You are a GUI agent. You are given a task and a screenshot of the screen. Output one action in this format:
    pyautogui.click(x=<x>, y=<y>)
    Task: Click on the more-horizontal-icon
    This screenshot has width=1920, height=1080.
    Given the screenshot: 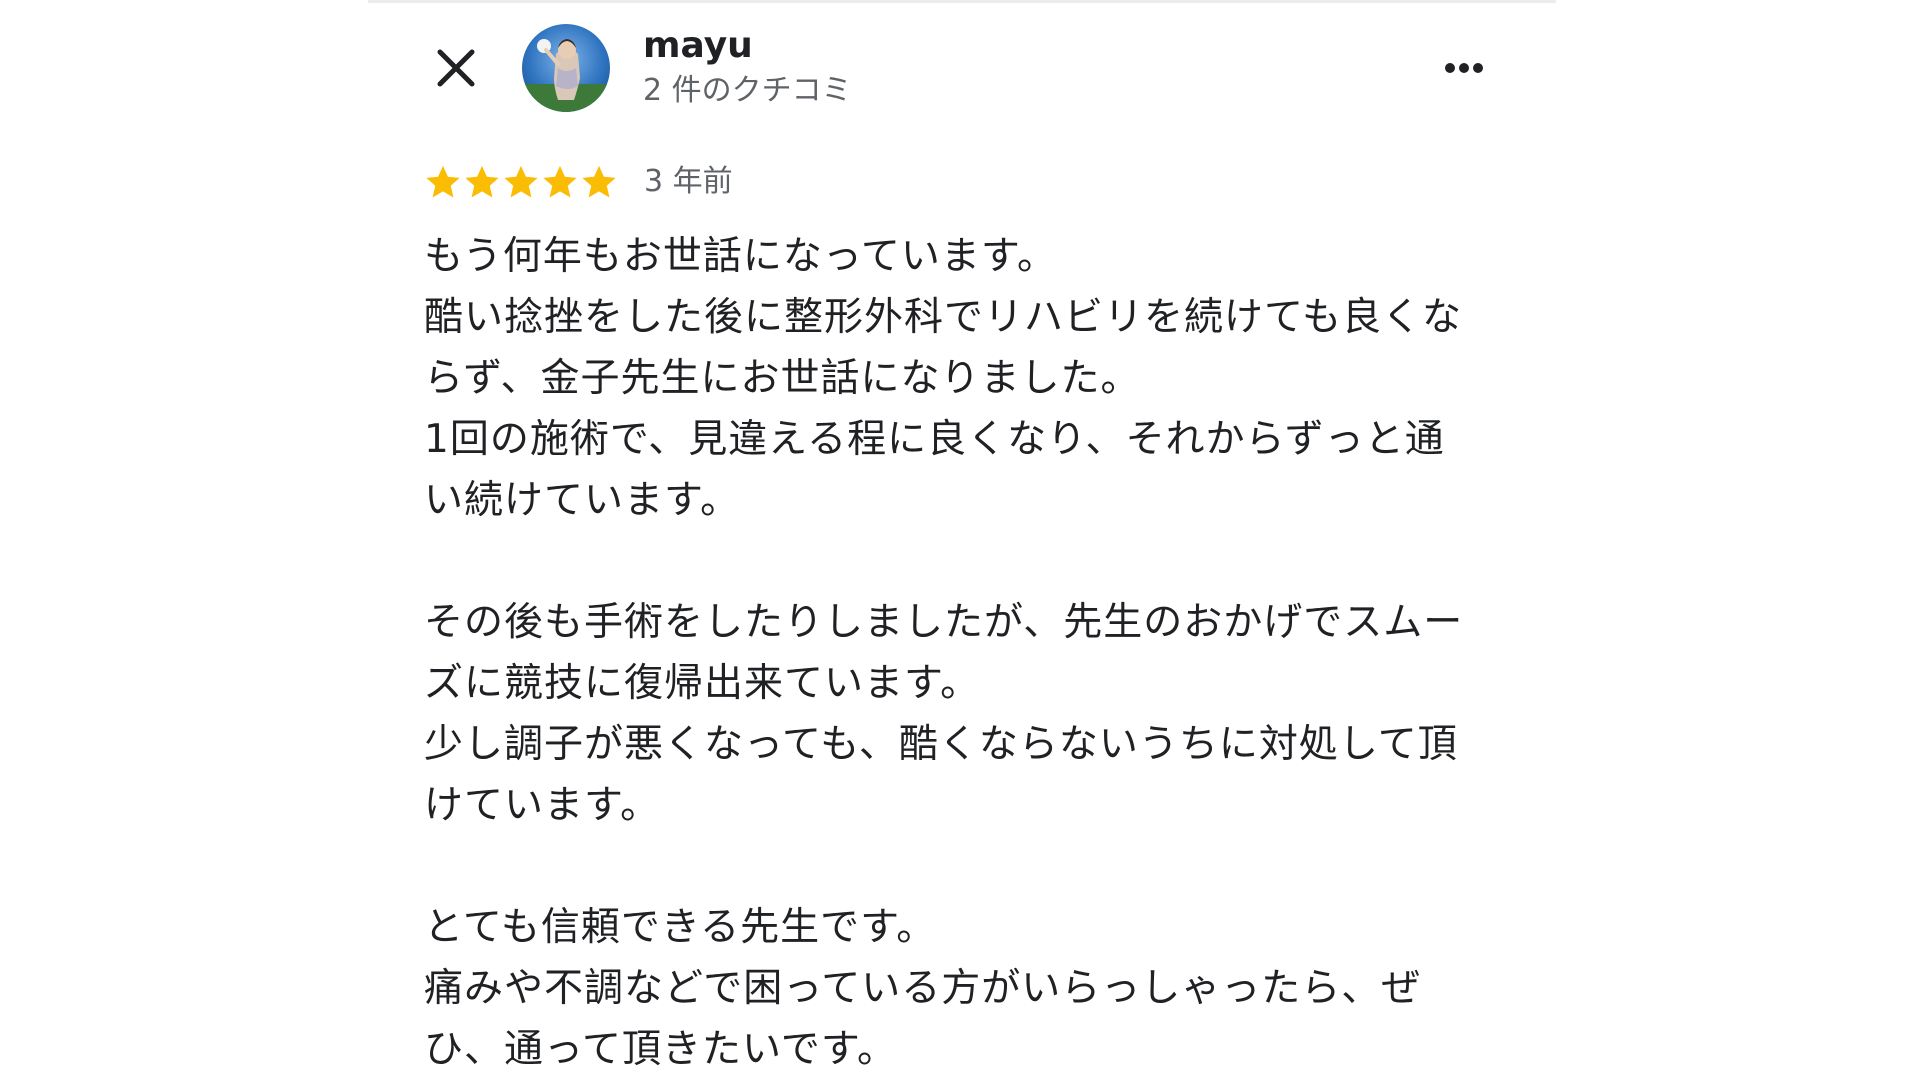 What is the action you would take?
    pyautogui.click(x=1464, y=68)
    